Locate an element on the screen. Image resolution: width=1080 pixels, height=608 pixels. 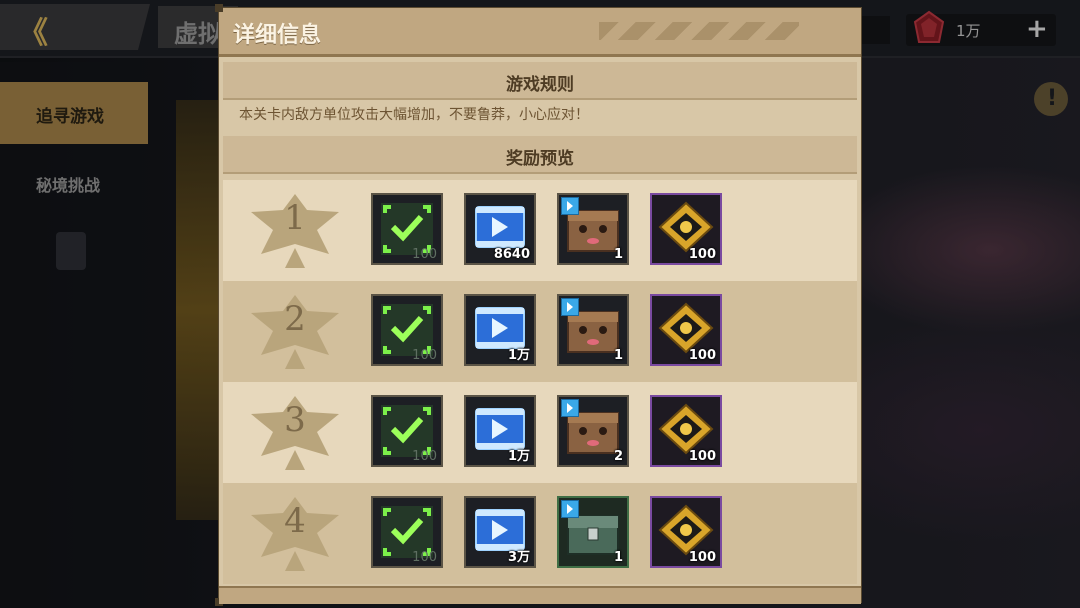
reward-quantity: 3万 is located at coordinates (518, 557).